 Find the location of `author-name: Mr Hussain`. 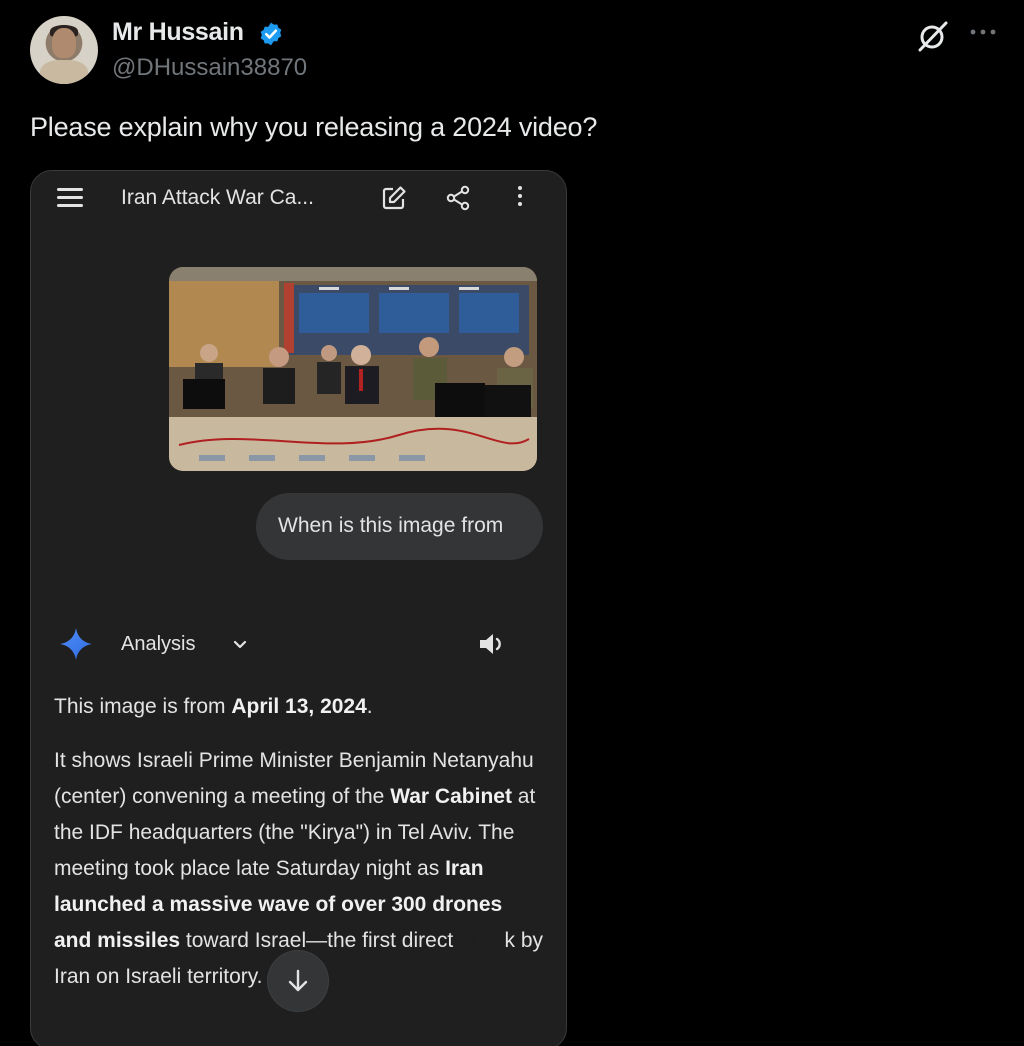

author-name: Mr Hussain is located at coordinates (178, 32).